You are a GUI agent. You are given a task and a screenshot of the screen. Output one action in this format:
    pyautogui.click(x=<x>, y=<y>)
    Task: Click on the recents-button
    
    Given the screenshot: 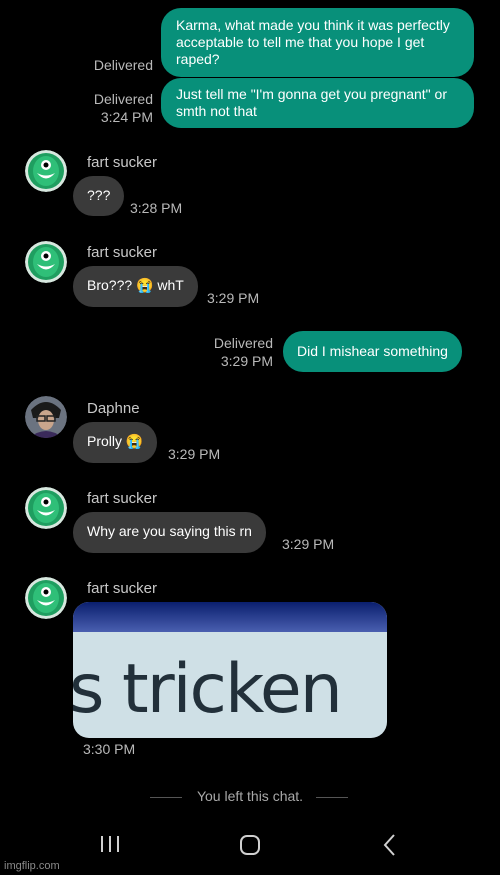 What is the action you would take?
    pyautogui.click(x=110, y=844)
    